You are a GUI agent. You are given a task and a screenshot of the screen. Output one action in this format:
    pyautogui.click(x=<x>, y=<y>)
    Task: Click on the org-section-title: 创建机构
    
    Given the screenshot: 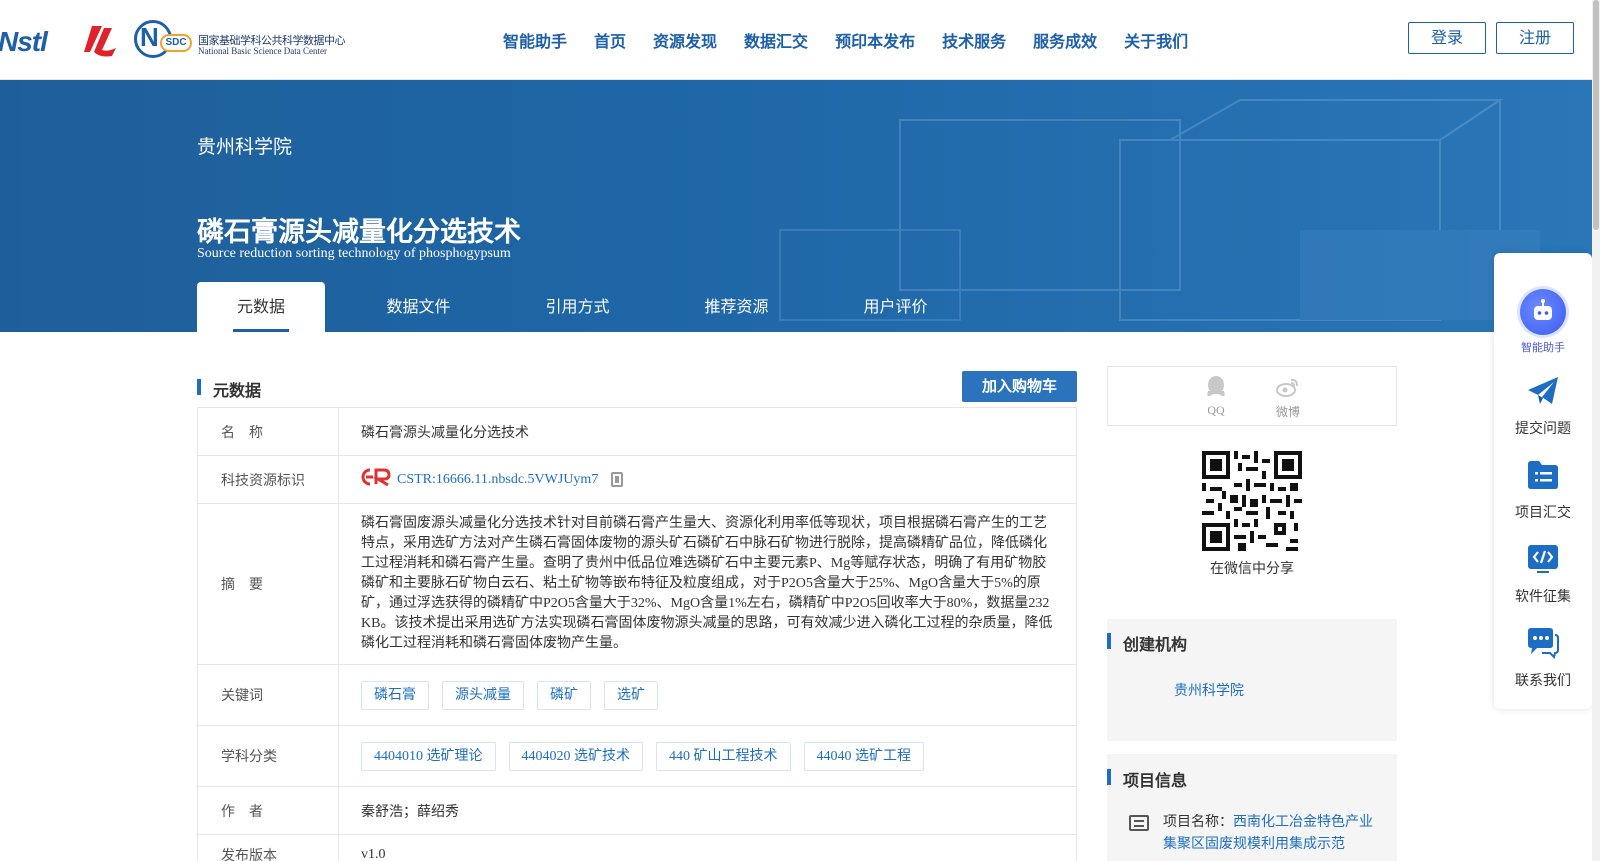 What is the action you would take?
    pyautogui.click(x=1147, y=643)
    